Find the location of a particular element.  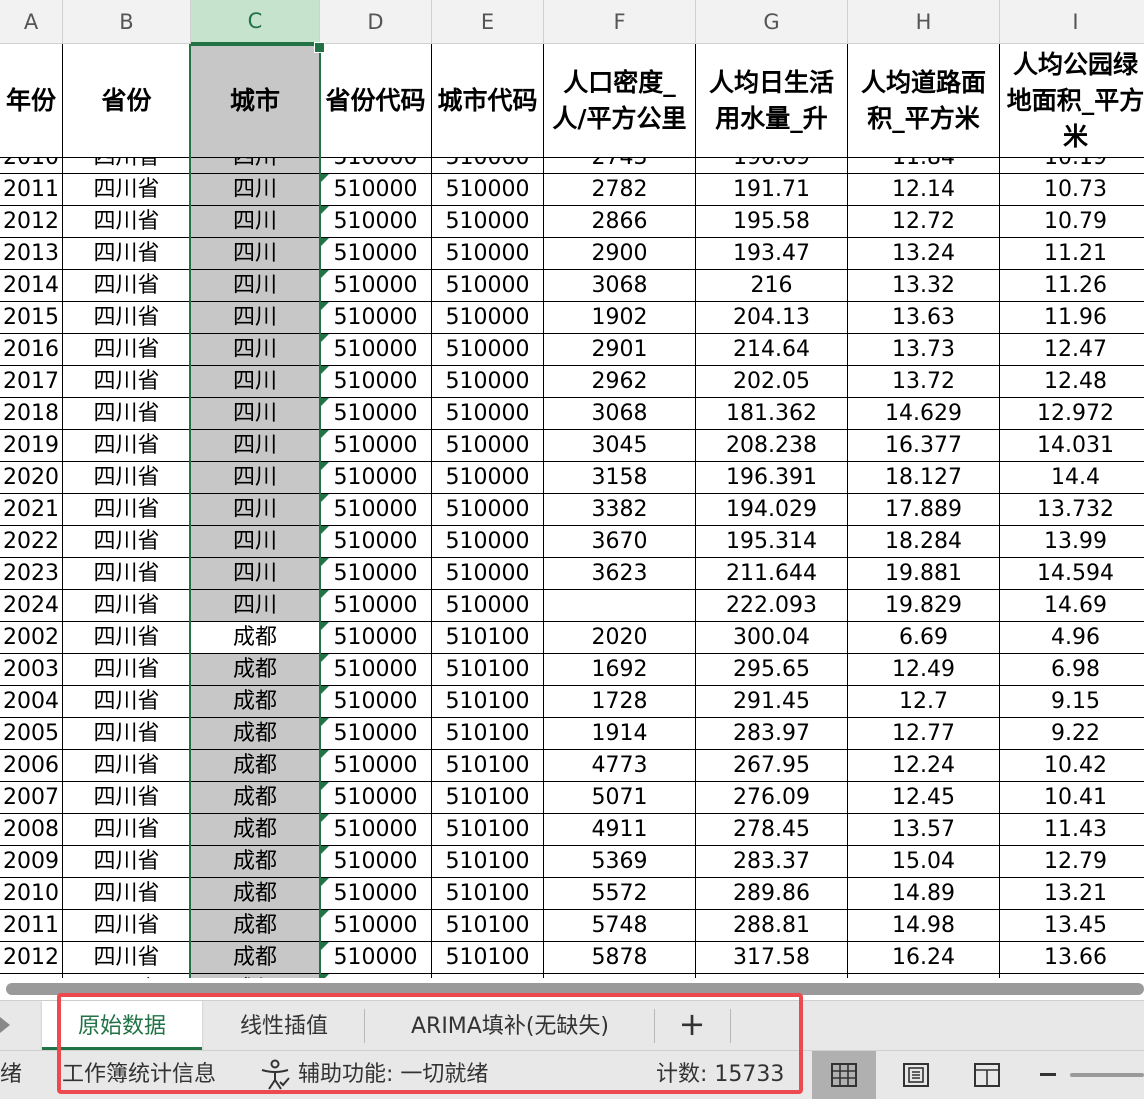

table-cell: 12.14 is located at coordinates (924, 190).